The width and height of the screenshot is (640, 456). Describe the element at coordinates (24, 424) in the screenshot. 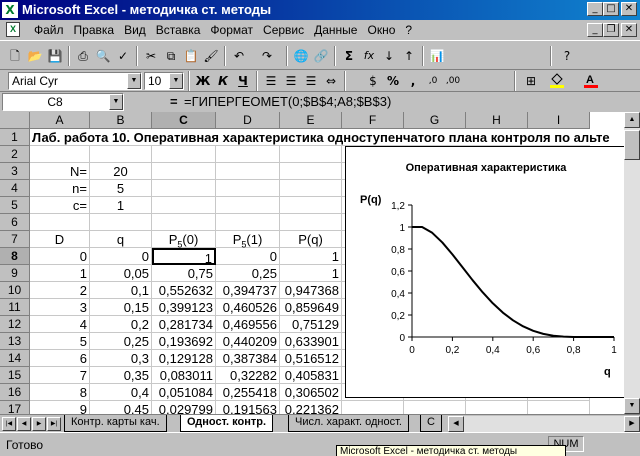

I see `prev-sheet-icon: ◀` at that location.